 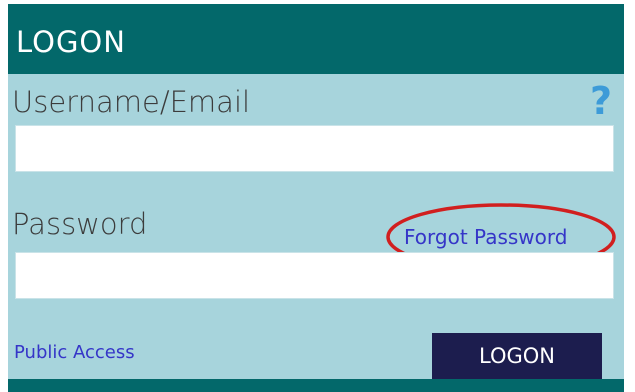 I want to click on password-input, so click(x=314, y=275).